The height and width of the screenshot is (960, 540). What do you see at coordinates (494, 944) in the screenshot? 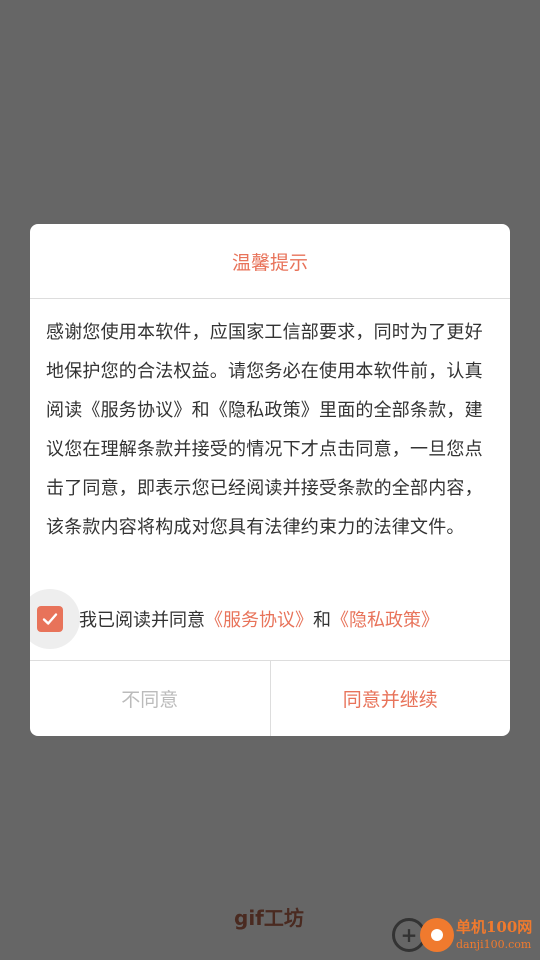
I see `watermark-domain: danji100.com` at bounding box center [494, 944].